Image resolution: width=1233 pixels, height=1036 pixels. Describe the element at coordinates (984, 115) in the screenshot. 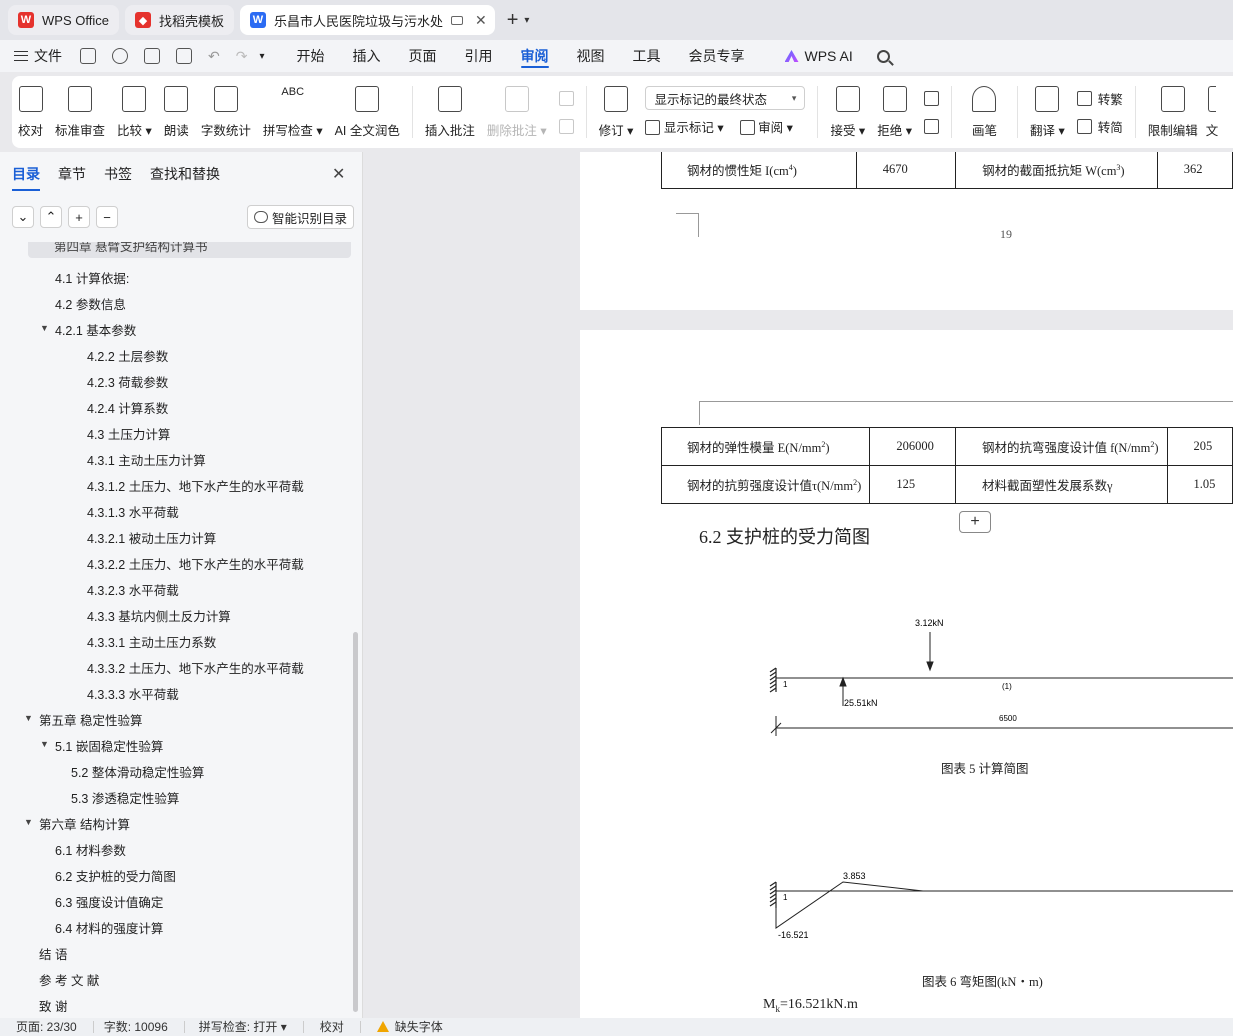

I see `pen-button: 画笔` at that location.